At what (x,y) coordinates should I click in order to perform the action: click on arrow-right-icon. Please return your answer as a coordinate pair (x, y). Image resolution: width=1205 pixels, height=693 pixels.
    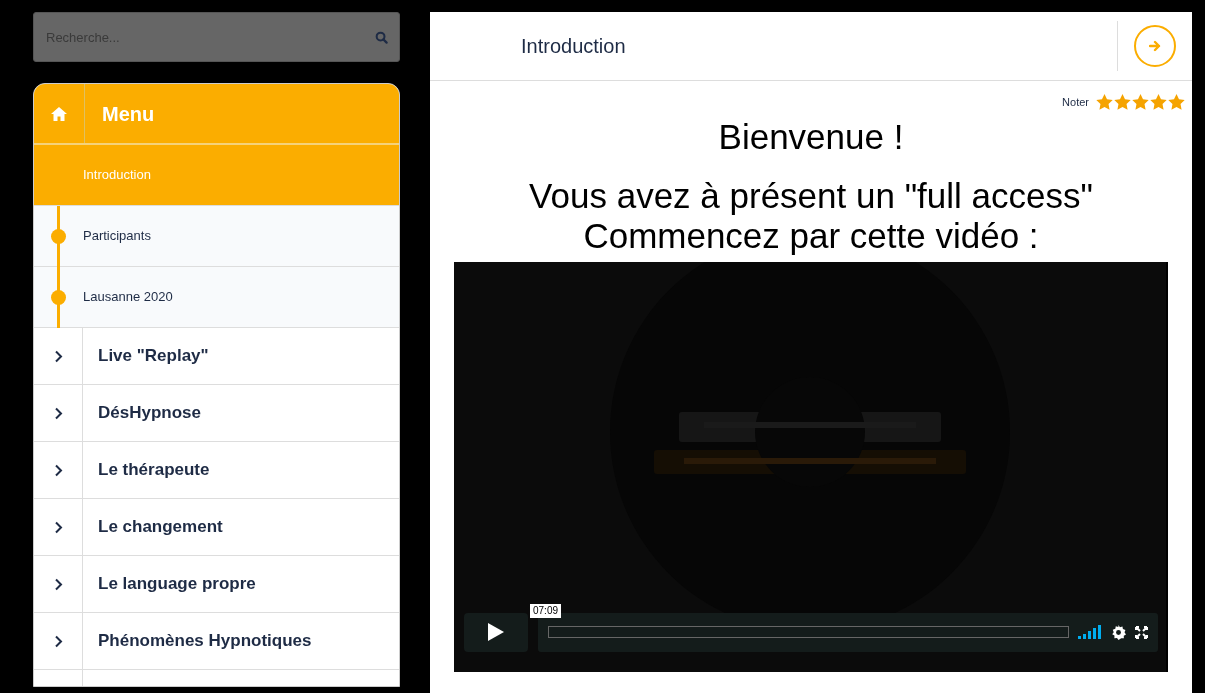
    Looking at the image, I should click on (1155, 46).